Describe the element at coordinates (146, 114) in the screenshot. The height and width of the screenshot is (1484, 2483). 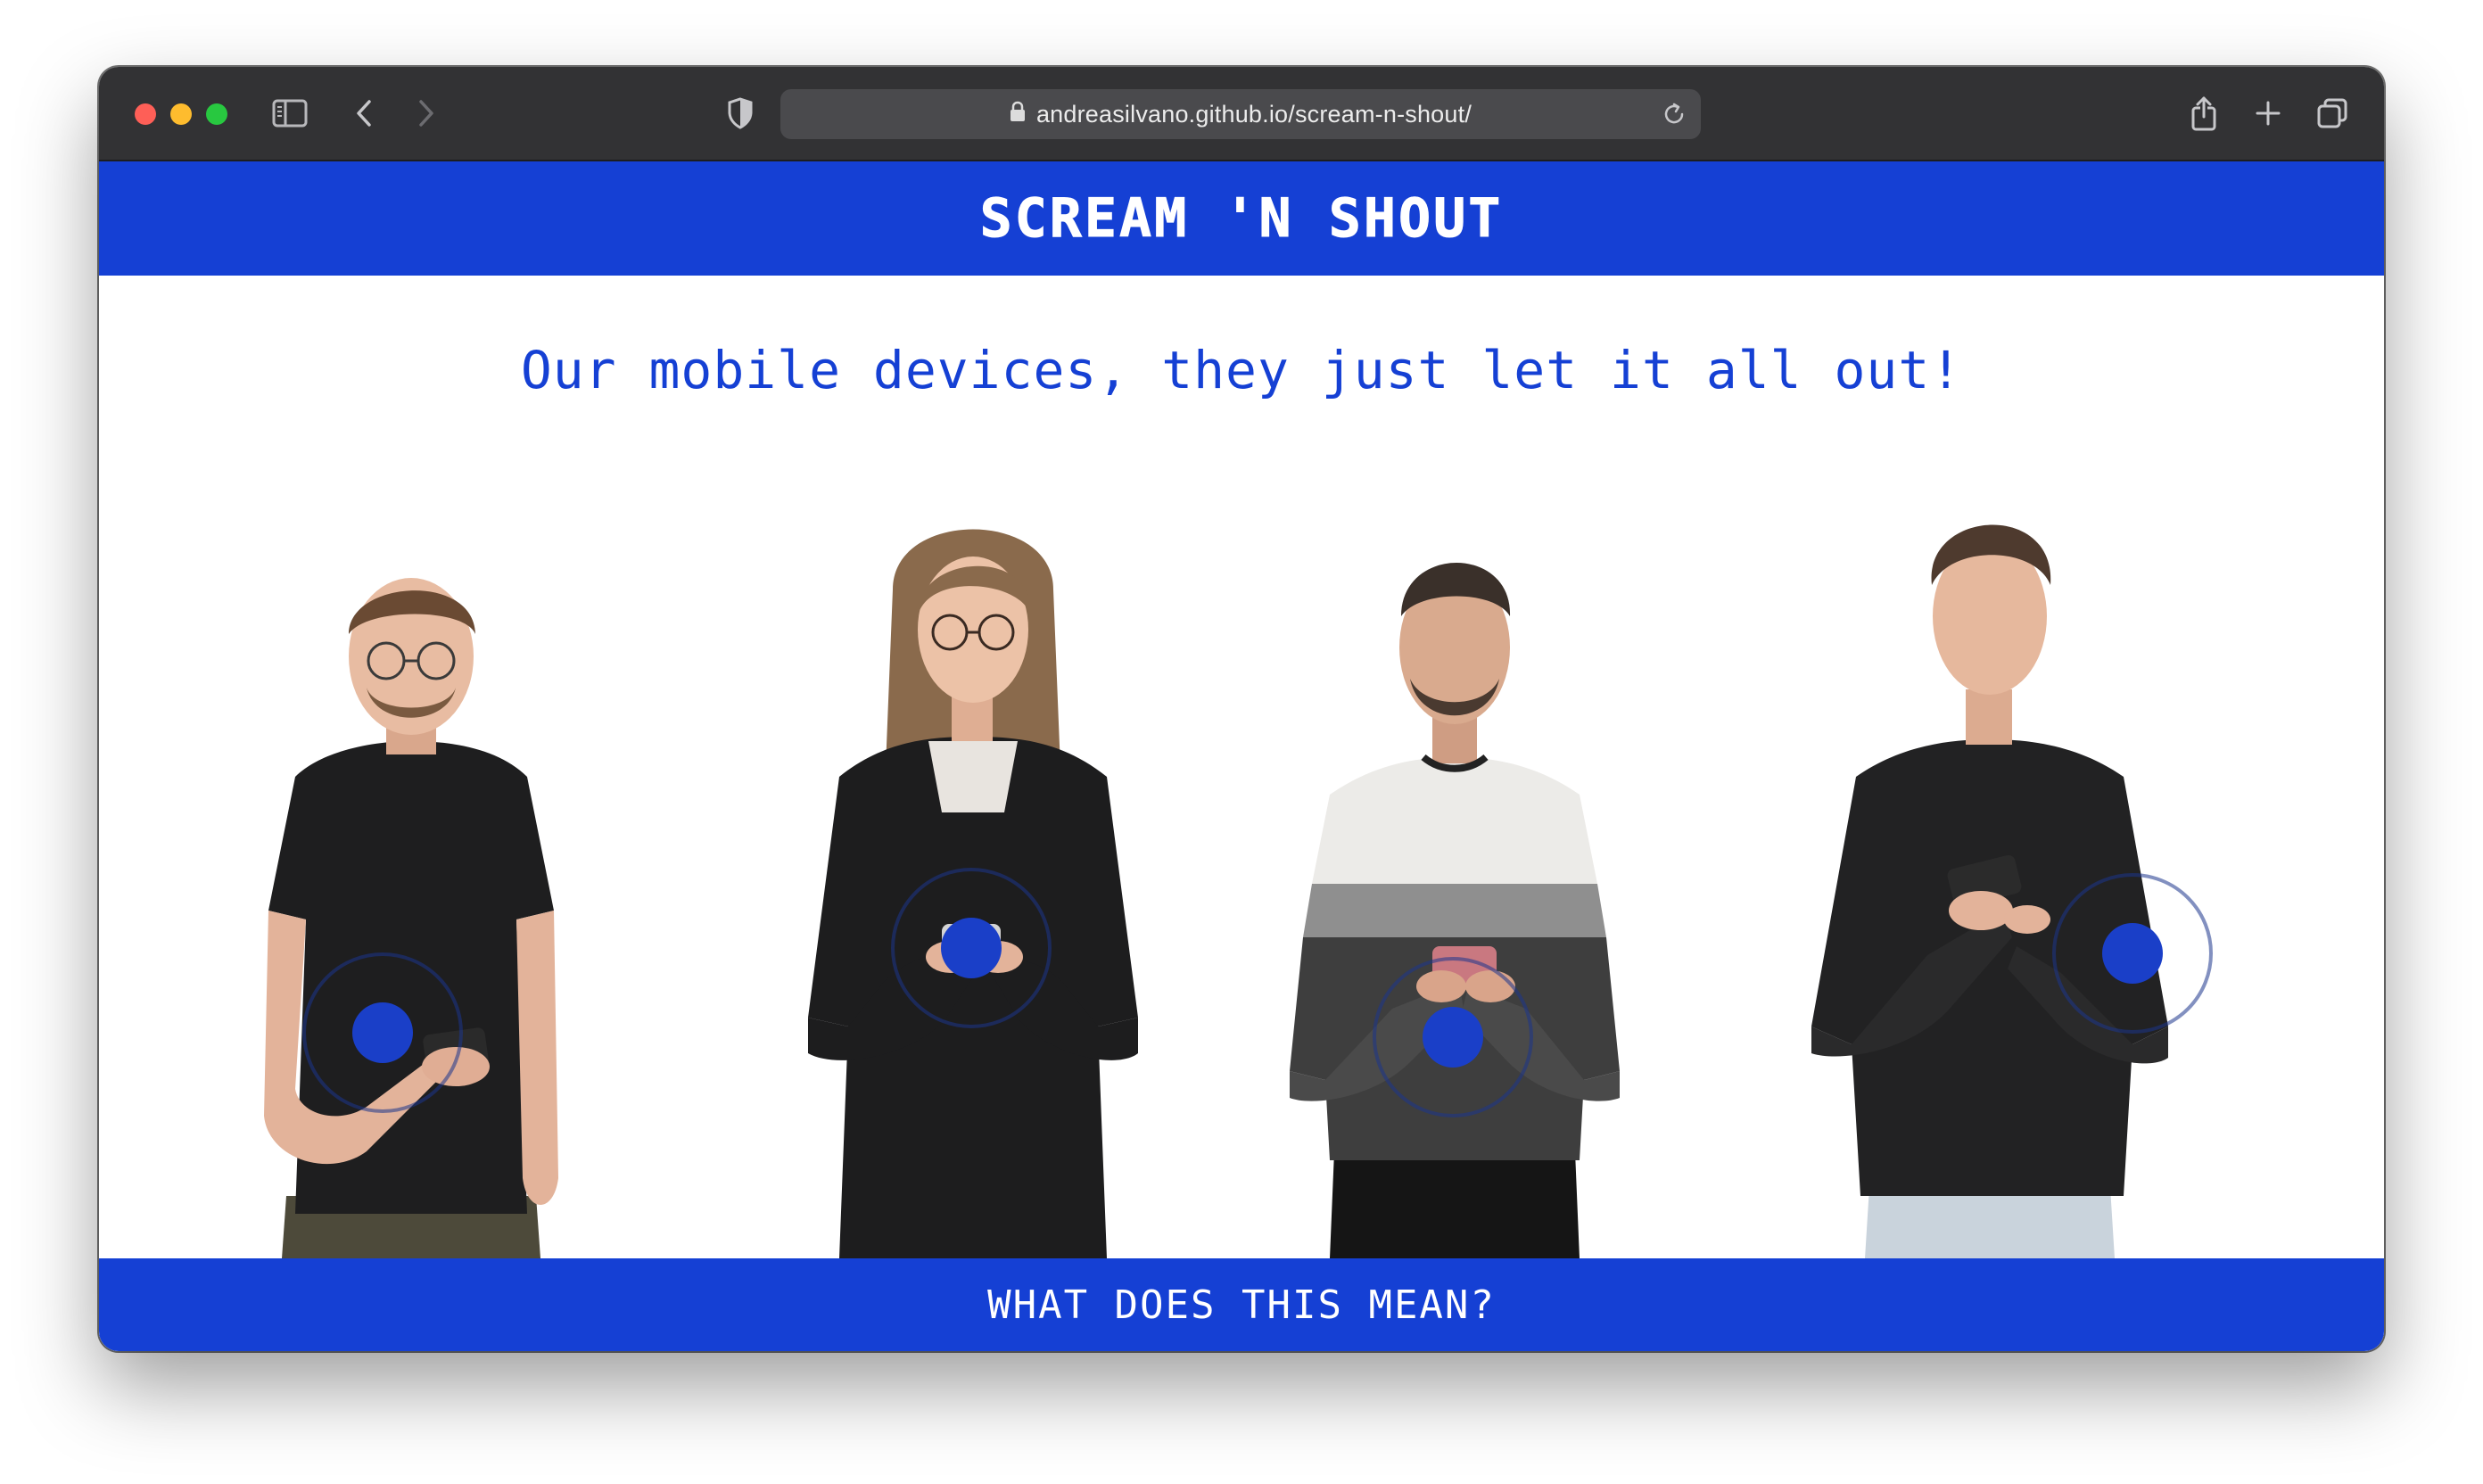
I see `close-window-button` at that location.